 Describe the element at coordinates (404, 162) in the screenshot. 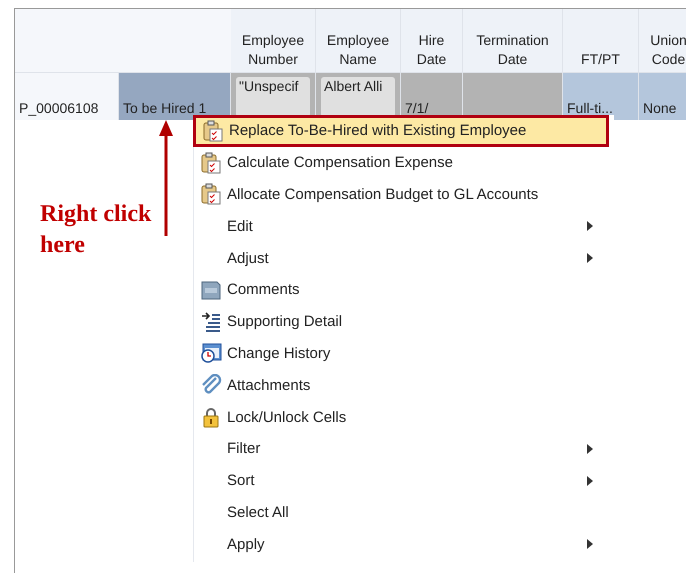

I see `menu-item: Calculate Compensation Expense` at that location.